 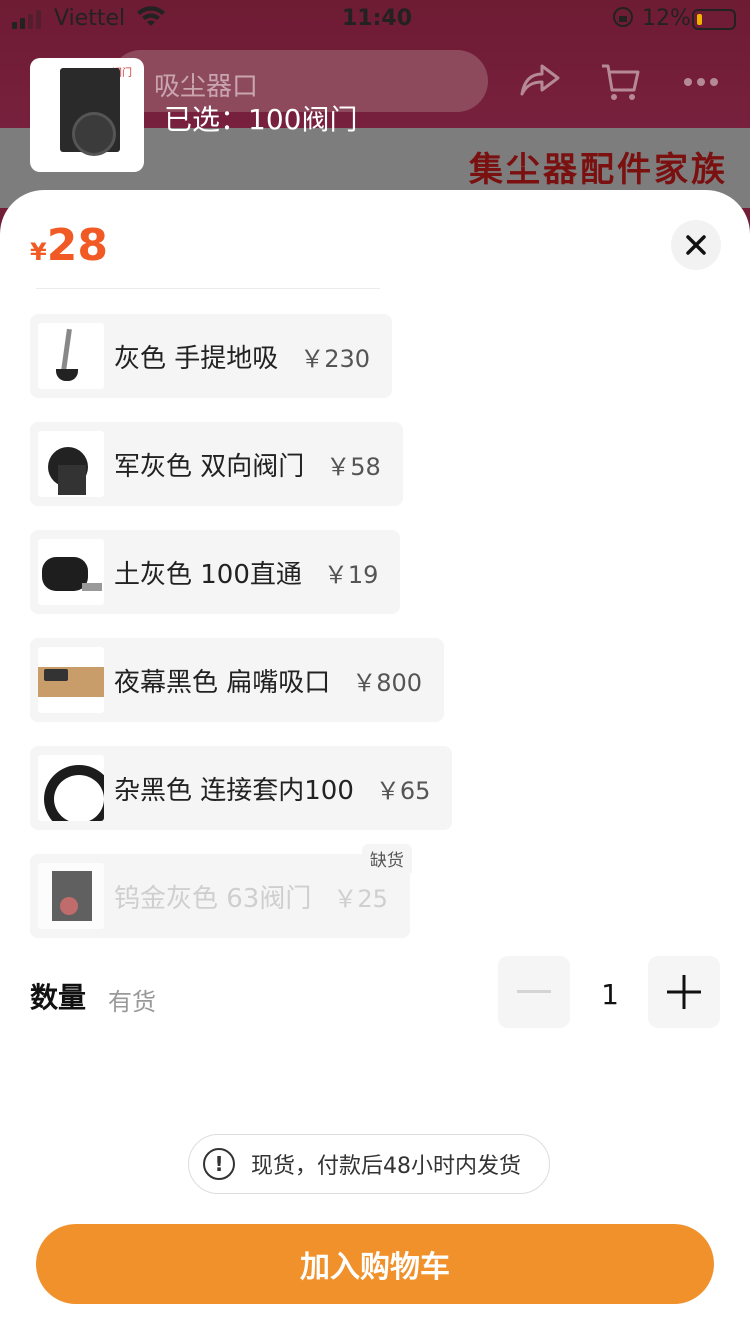 I want to click on battery-icon, so click(x=714, y=19).